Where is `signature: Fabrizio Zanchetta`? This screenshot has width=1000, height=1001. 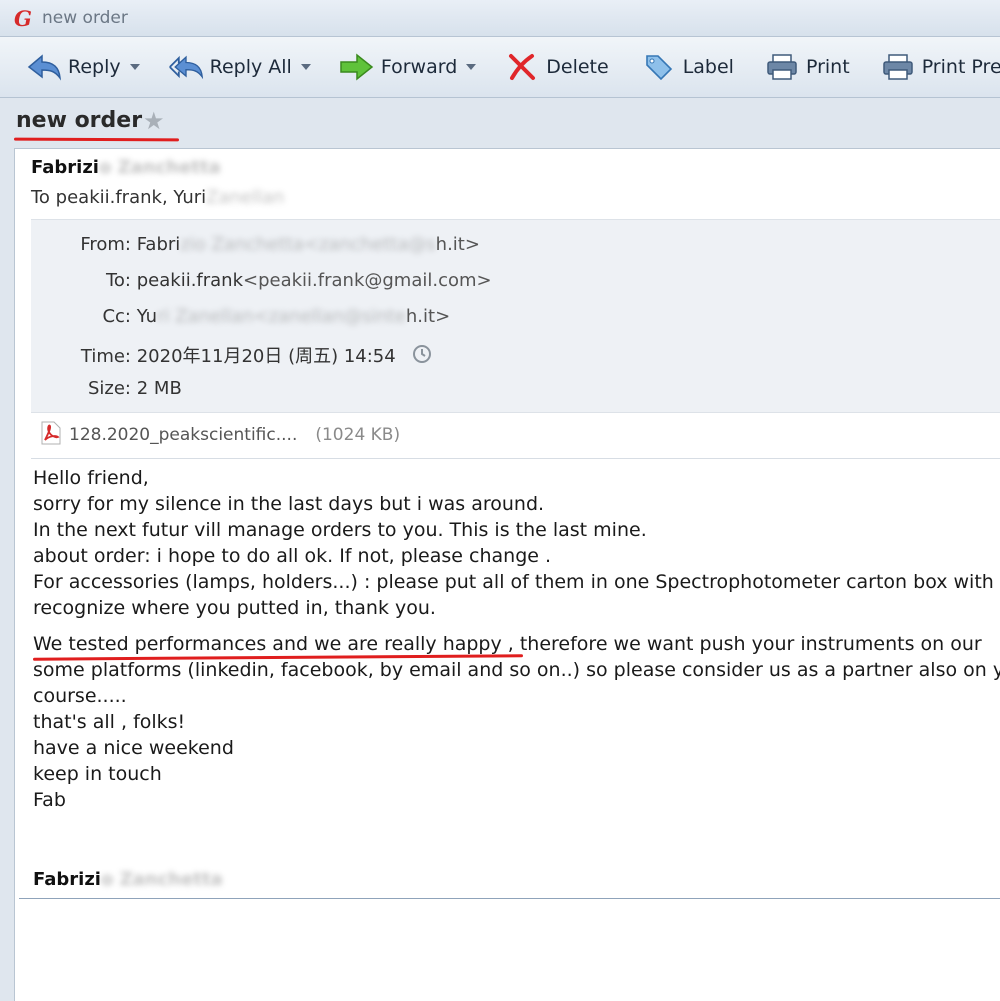
signature: Fabrizio Zanchetta is located at coordinates (128, 879).